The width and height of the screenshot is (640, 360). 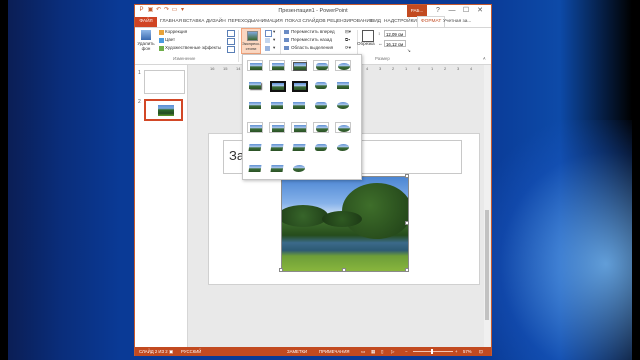 What do you see at coordinates (231, 49) in the screenshot?
I see `reset-picture-icon` at bounding box center [231, 49].